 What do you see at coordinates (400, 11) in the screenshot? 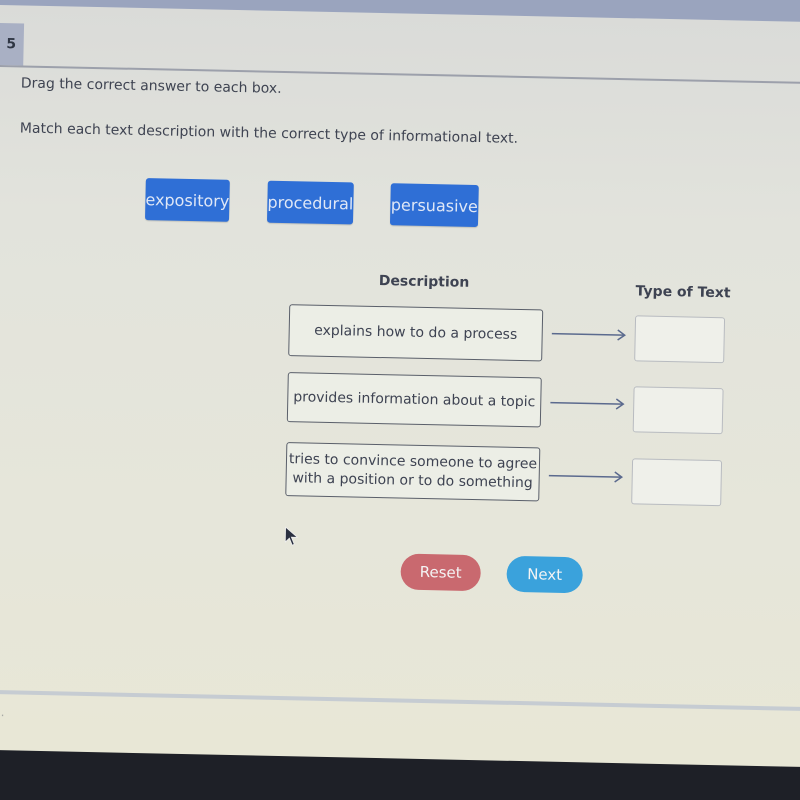
I see `top-bar` at bounding box center [400, 11].